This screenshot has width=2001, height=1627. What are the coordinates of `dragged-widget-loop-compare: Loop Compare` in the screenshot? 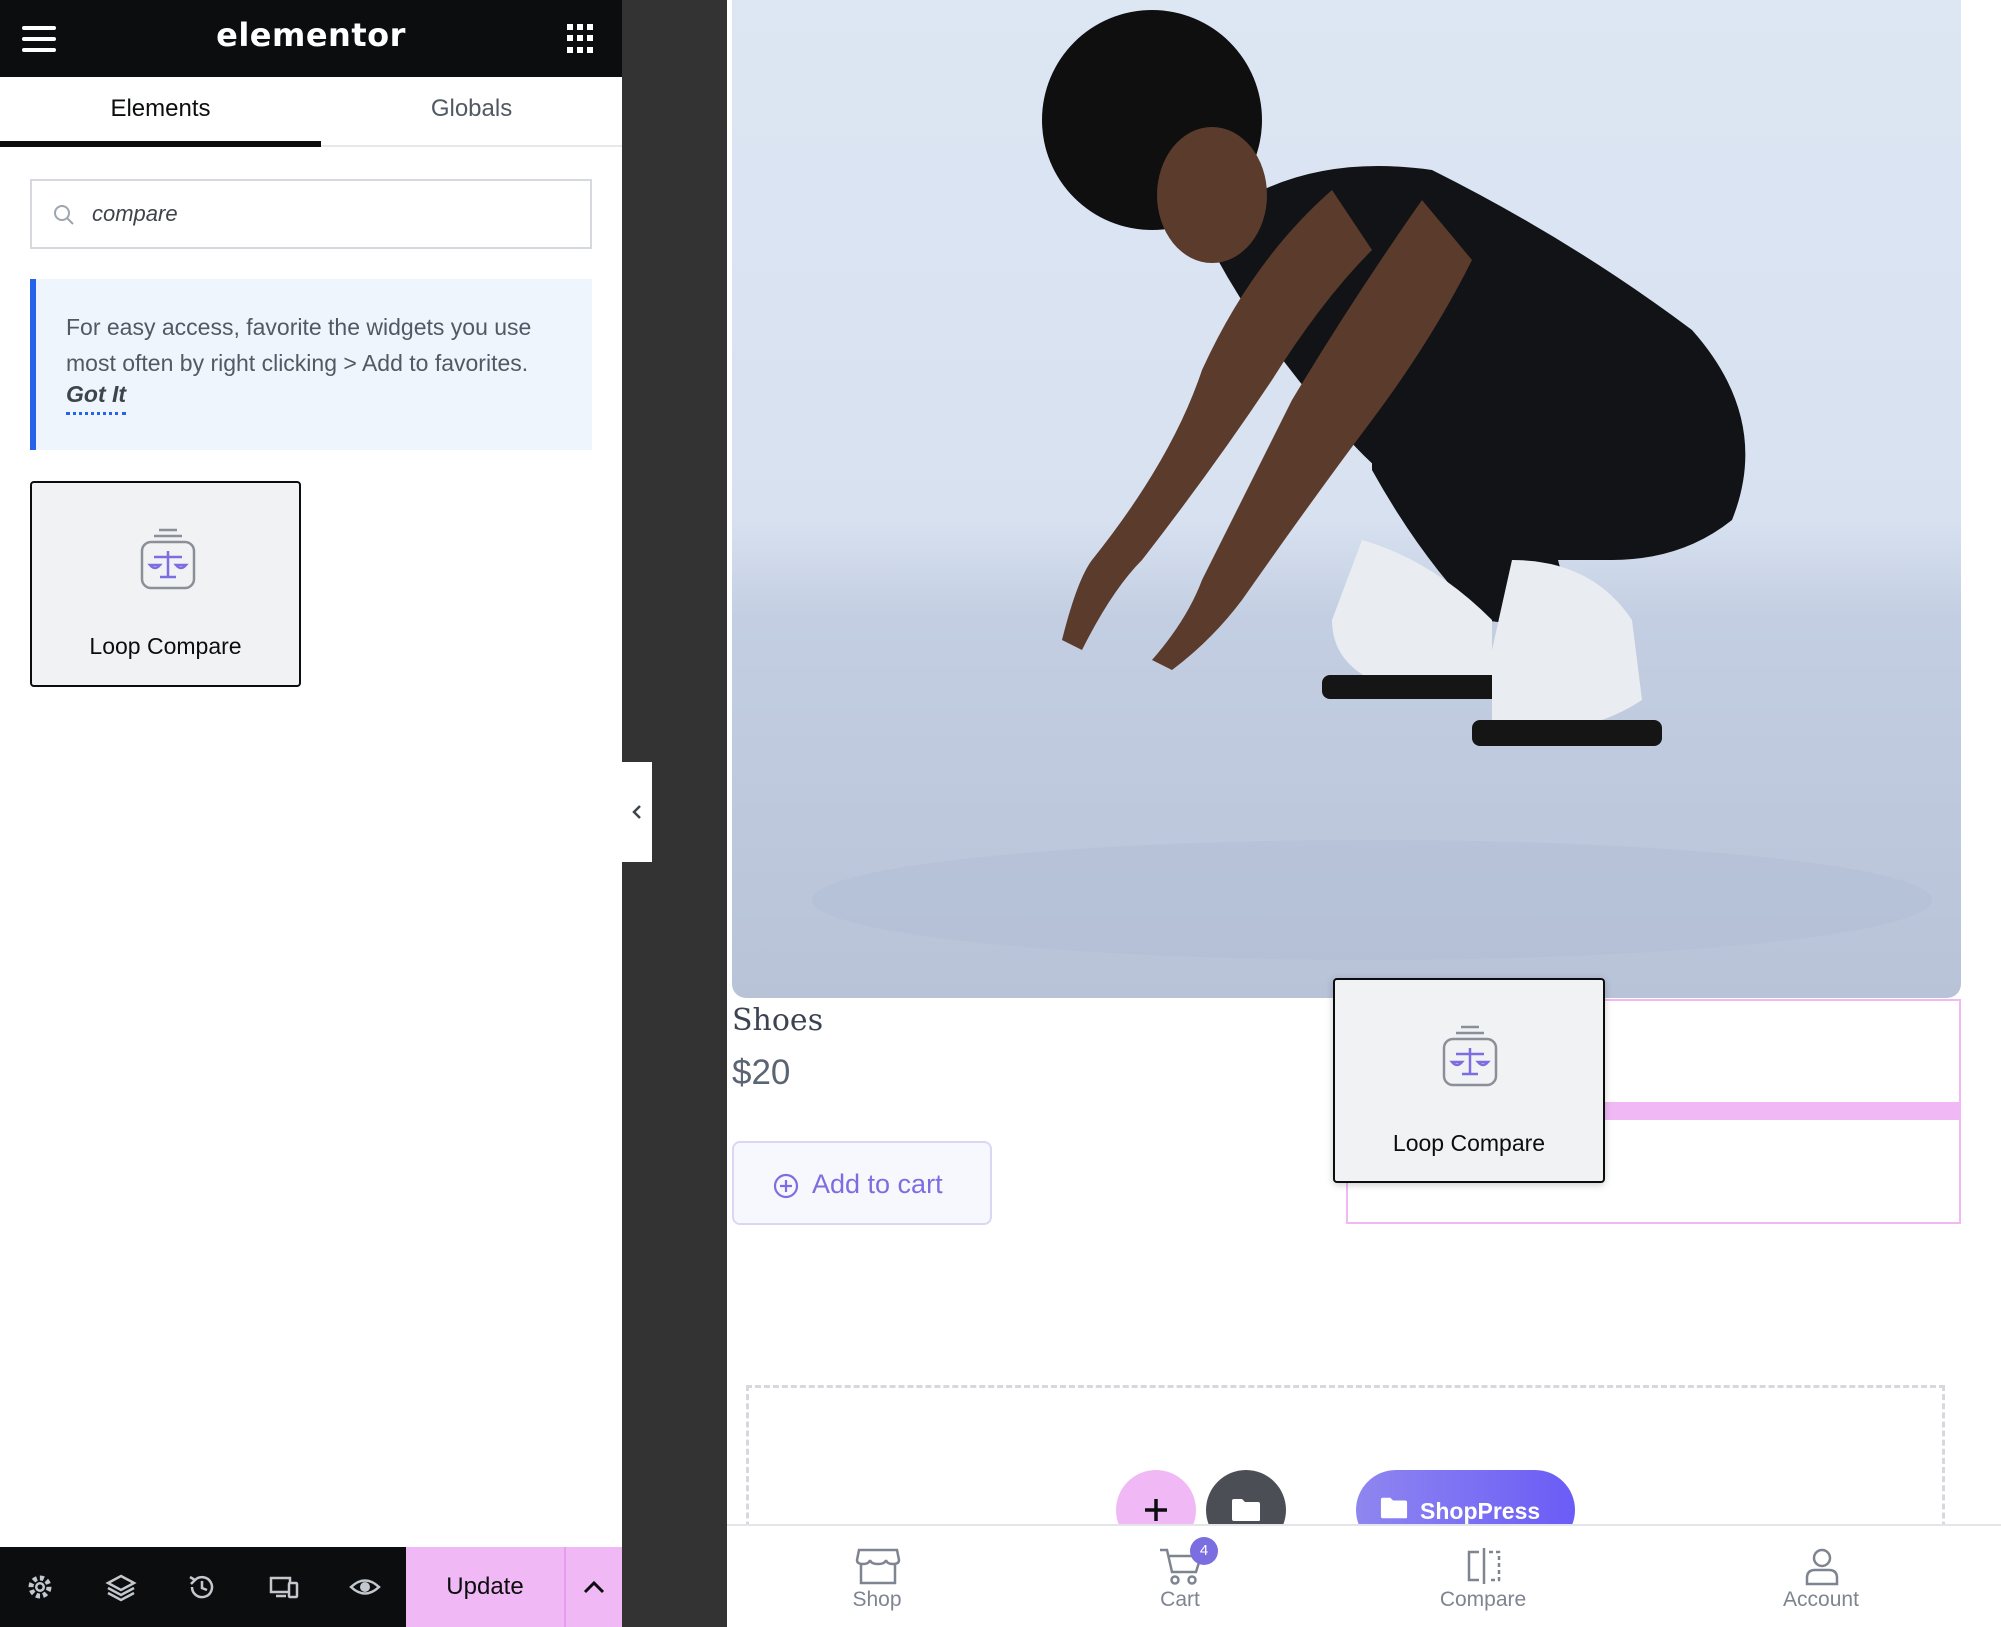 It's located at (1469, 1080).